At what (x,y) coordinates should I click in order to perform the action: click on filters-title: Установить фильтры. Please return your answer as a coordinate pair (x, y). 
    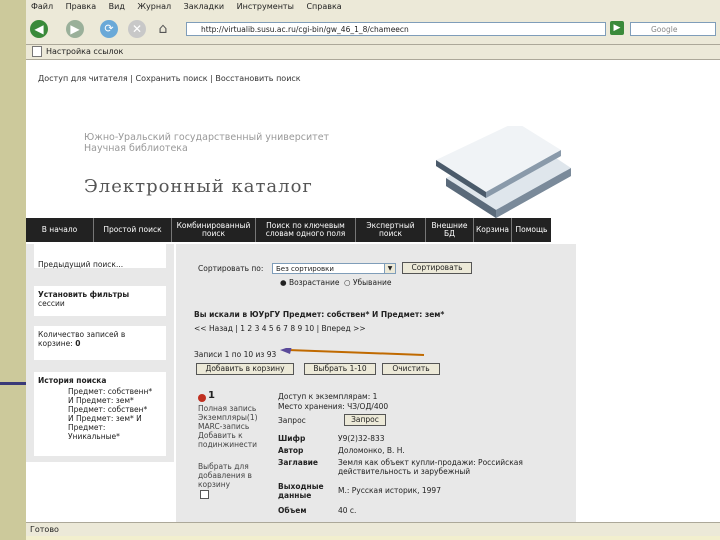
    Looking at the image, I should click on (84, 294).